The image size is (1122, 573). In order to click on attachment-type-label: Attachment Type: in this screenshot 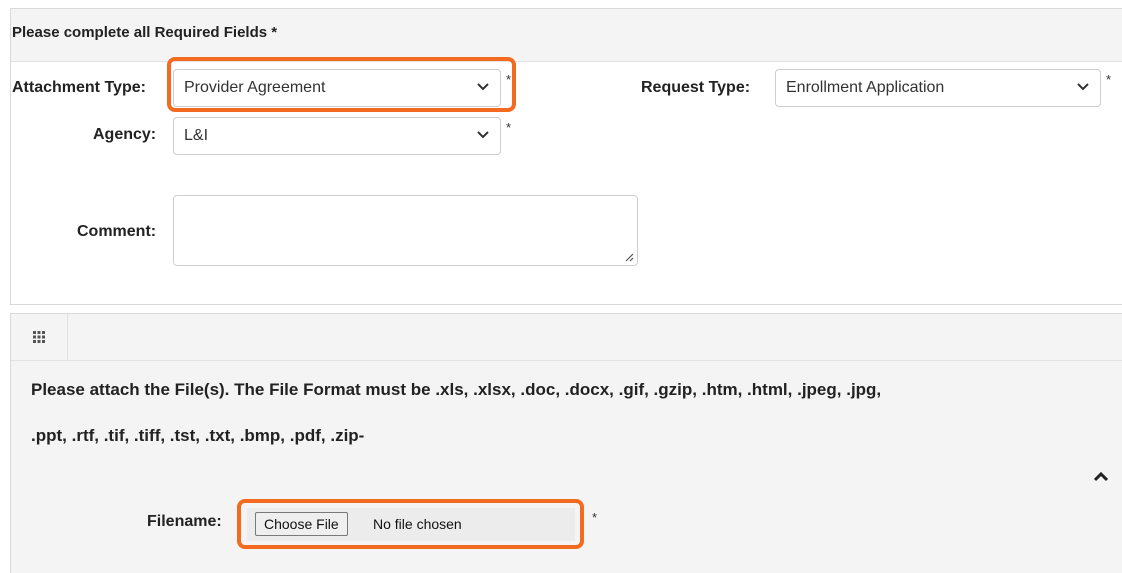, I will do `click(79, 87)`.